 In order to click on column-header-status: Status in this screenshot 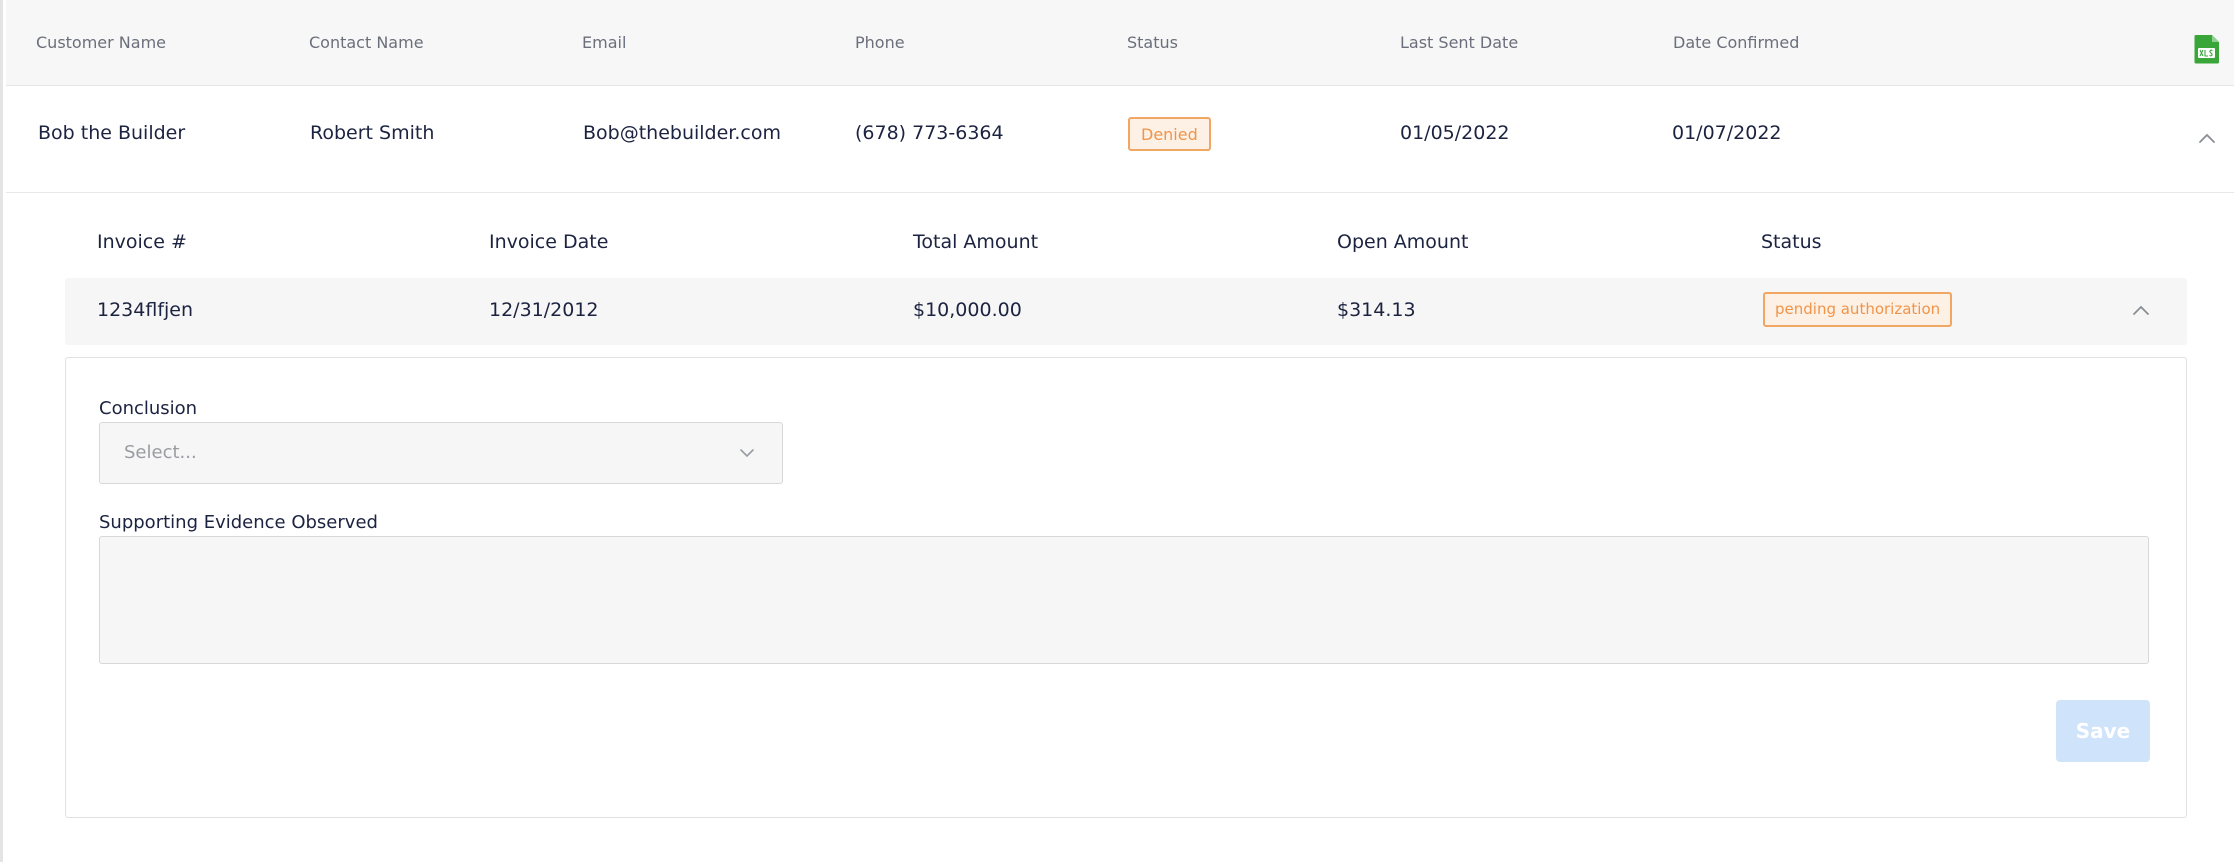, I will do `click(1152, 42)`.